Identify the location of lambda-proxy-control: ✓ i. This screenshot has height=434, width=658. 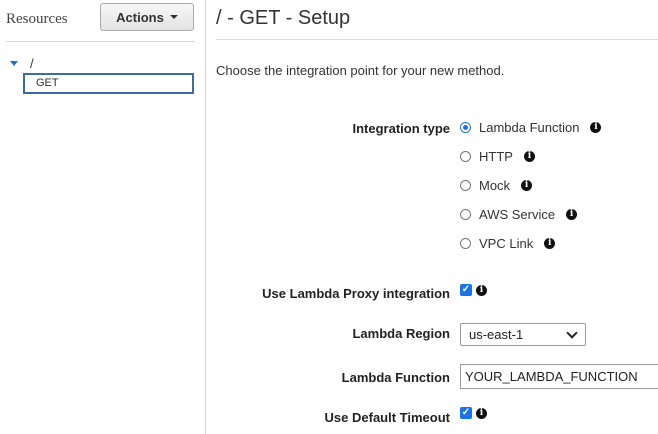
(473, 290).